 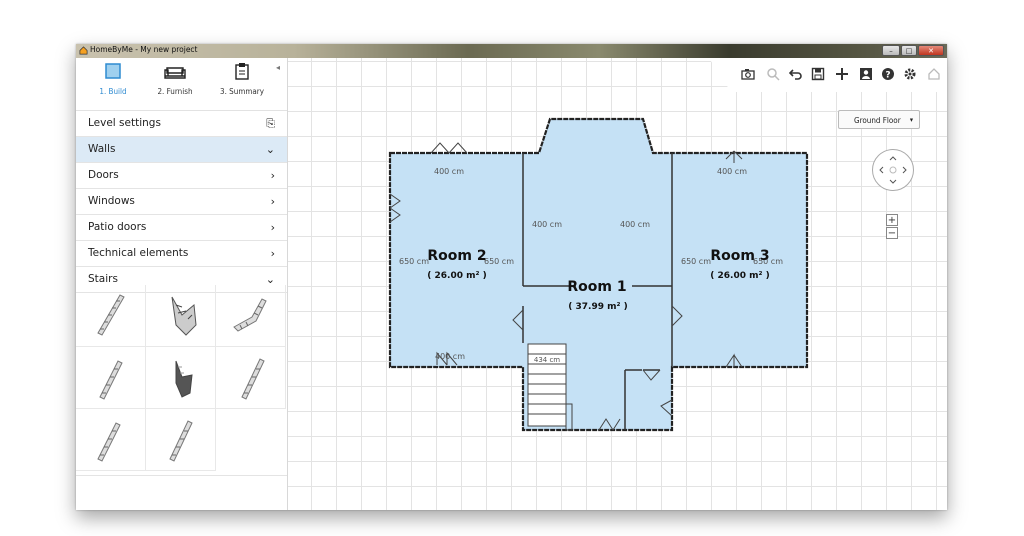 I want to click on tab-summary: 3. Summary, so click(x=242, y=79).